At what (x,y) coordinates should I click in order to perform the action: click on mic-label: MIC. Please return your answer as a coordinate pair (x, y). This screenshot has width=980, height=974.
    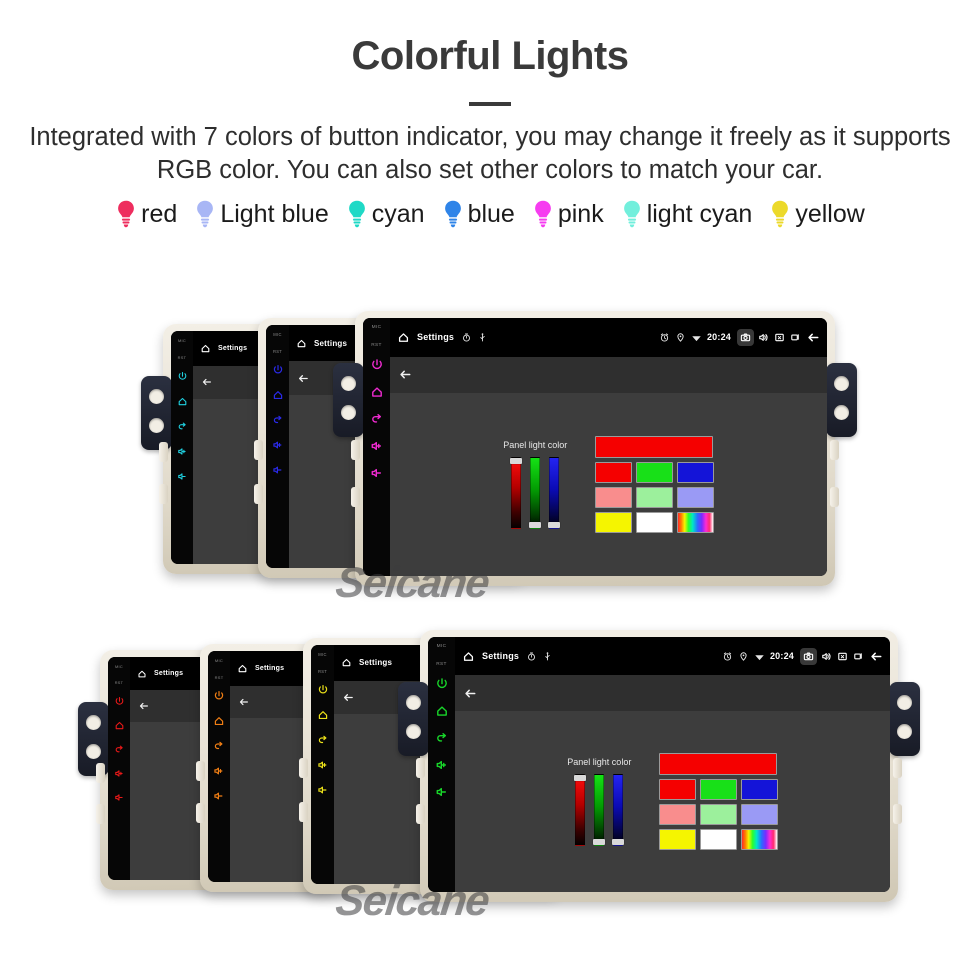
    Looking at the image, I should click on (376, 327).